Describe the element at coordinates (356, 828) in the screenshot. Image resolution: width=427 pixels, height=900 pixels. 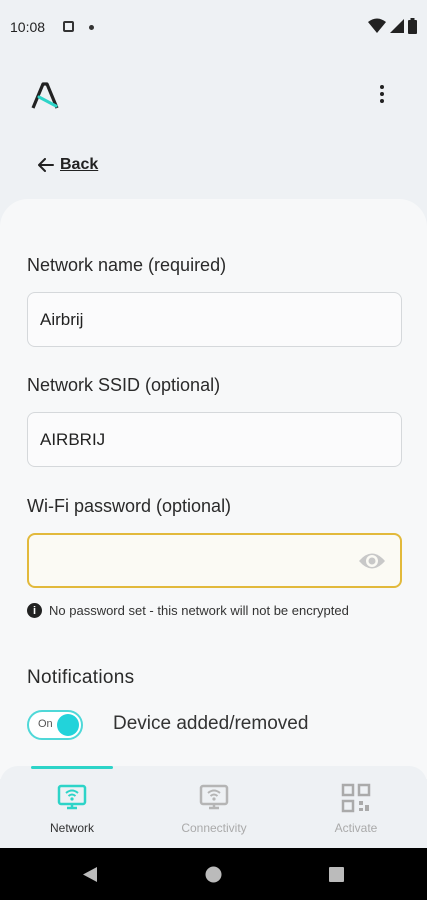
I see `nav-label-activate: Activate` at that location.